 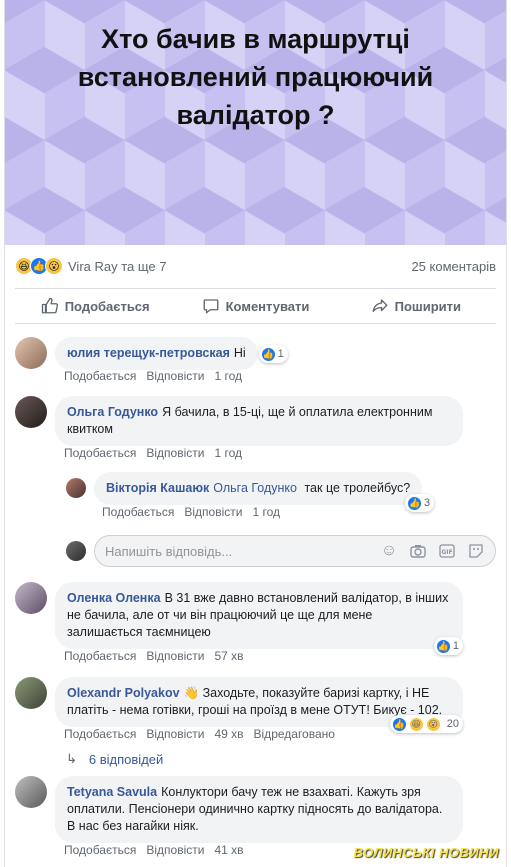 I want to click on thumbs-up-icon, so click(x=49, y=305).